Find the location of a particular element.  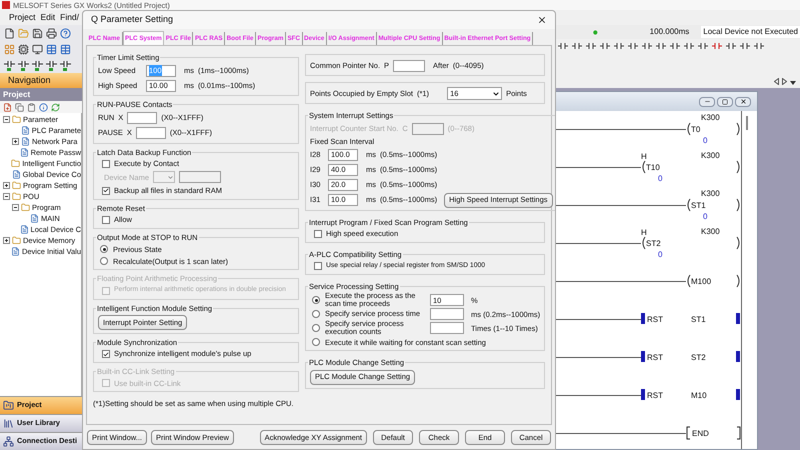

window-title: Q Parameter Setting is located at coordinates (132, 19).